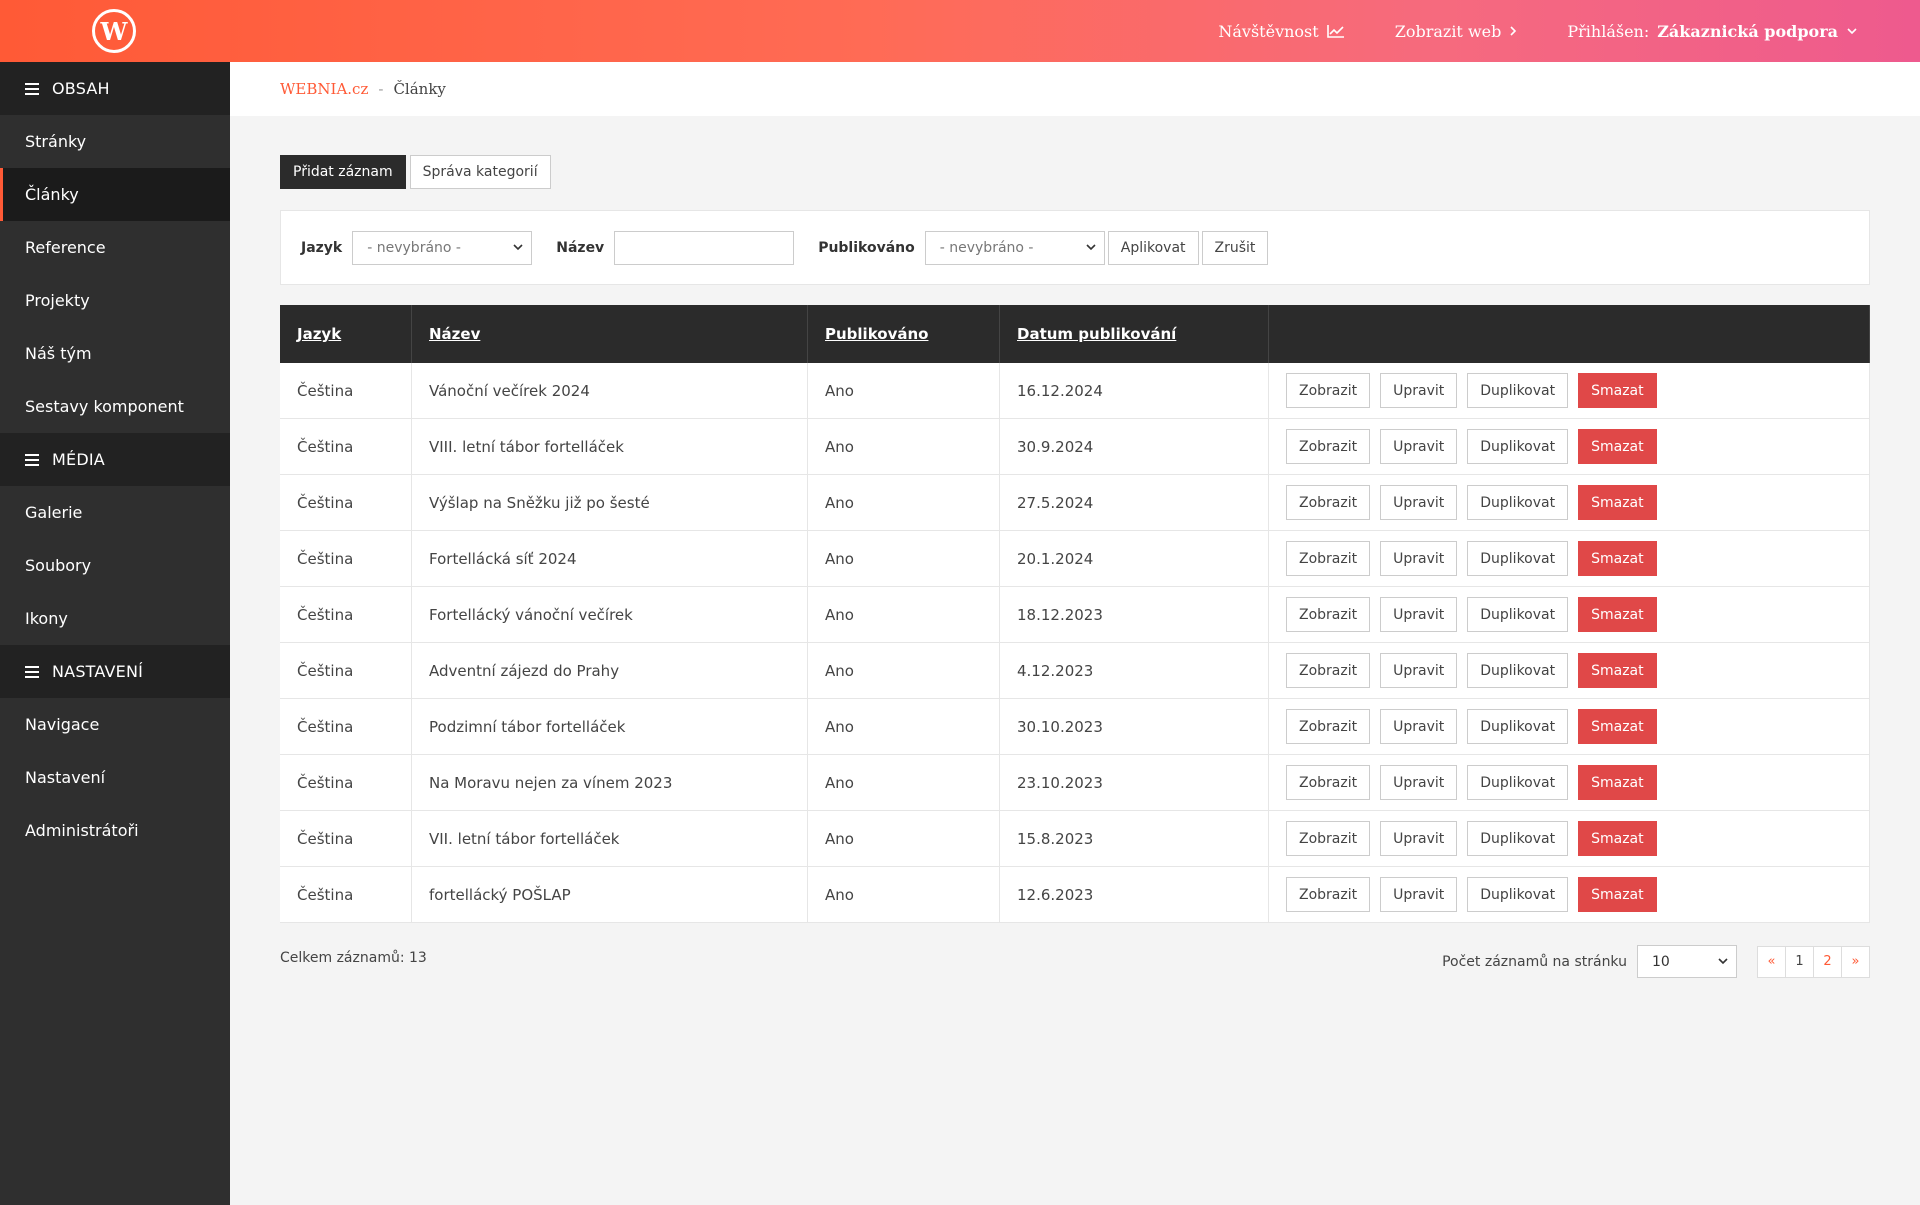 This screenshot has width=1920, height=1205. Describe the element at coordinates (1134, 502) in the screenshot. I see `cell-date: 27.5.2024` at that location.